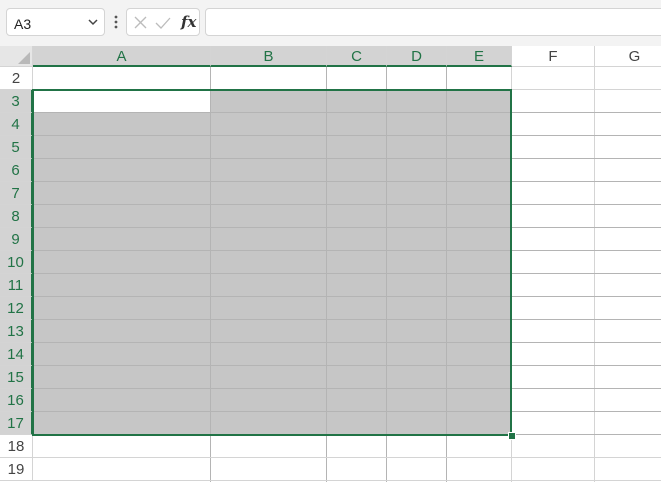  I want to click on column-header-d: D, so click(417, 56).